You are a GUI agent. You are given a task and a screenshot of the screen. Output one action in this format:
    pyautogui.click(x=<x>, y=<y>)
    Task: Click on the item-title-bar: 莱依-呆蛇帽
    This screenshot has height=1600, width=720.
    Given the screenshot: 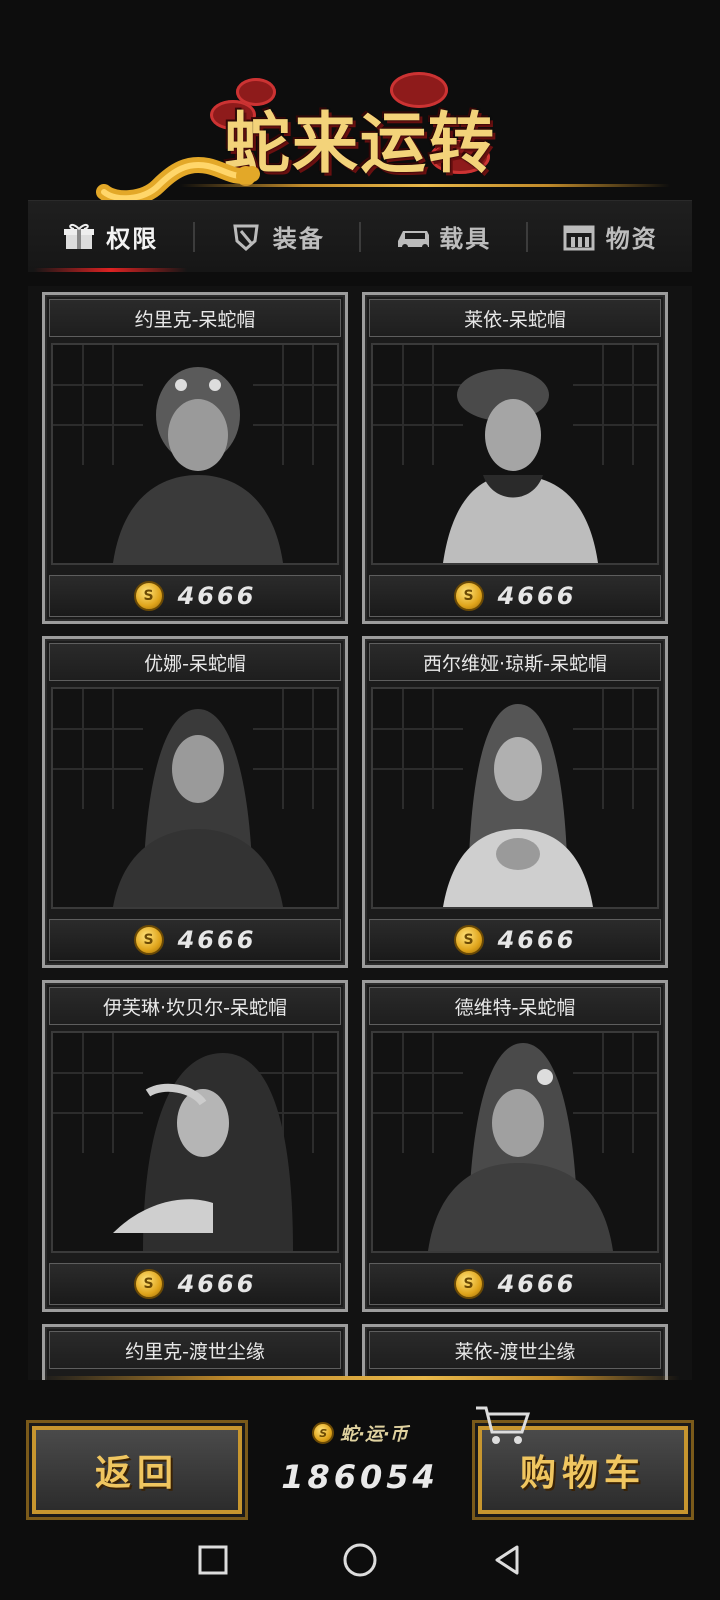 What is the action you would take?
    pyautogui.click(x=515, y=318)
    